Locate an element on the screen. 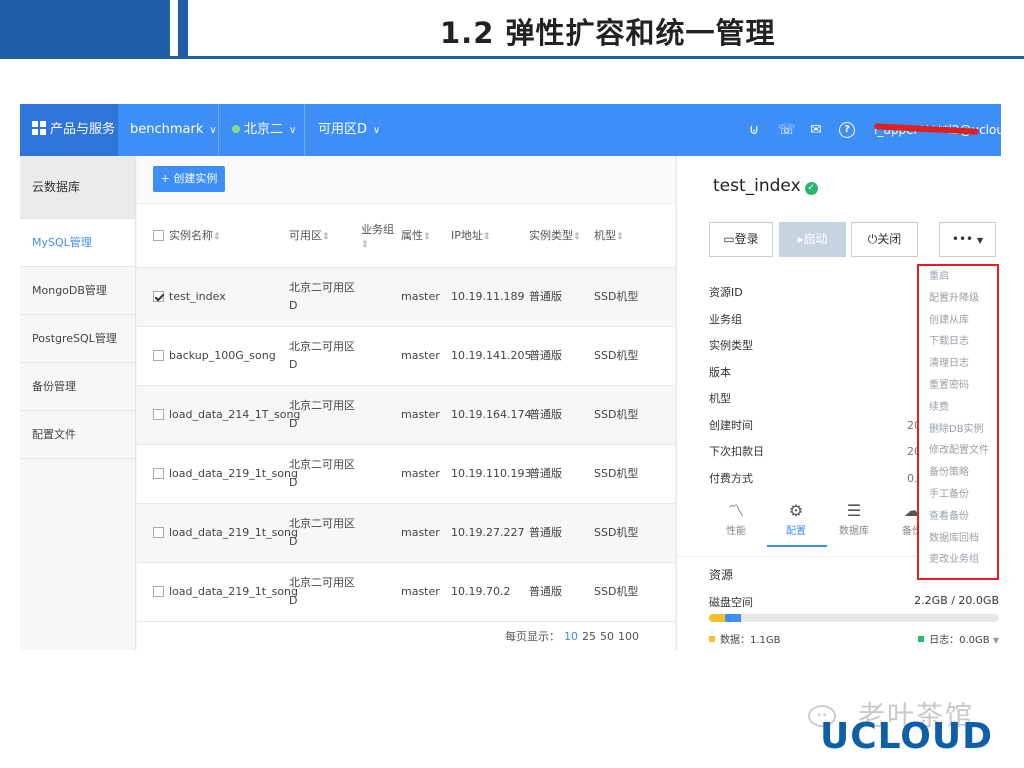  select-all-checkbox is located at coordinates (158, 236).